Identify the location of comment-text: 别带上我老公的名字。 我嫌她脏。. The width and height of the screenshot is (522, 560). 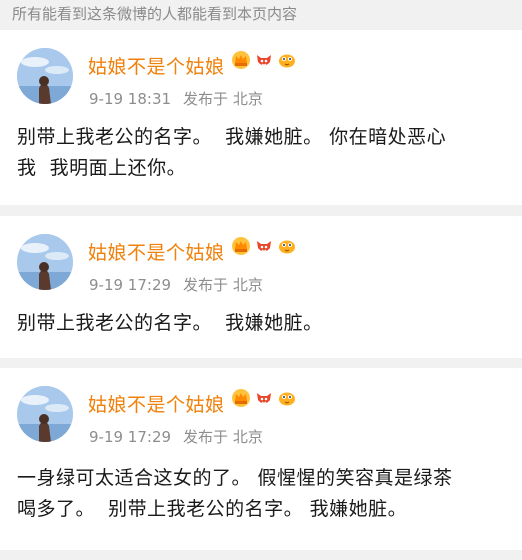
(170, 323).